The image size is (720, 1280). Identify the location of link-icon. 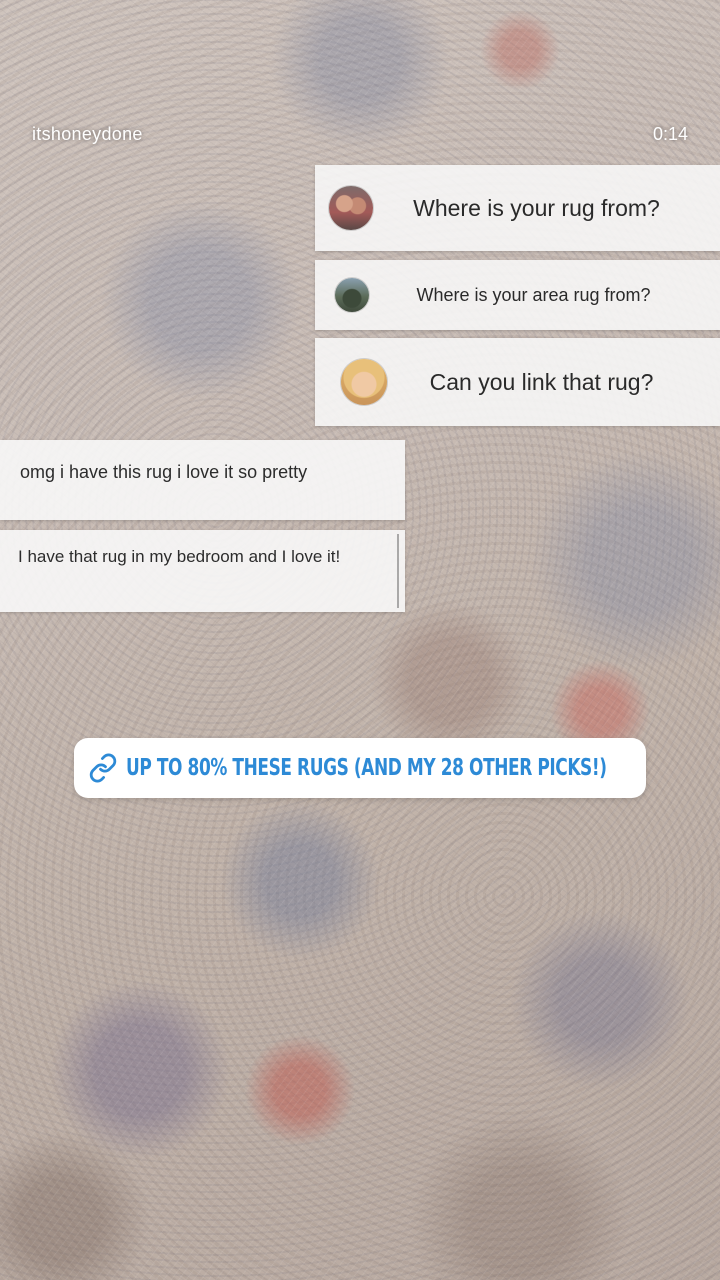
(103, 768).